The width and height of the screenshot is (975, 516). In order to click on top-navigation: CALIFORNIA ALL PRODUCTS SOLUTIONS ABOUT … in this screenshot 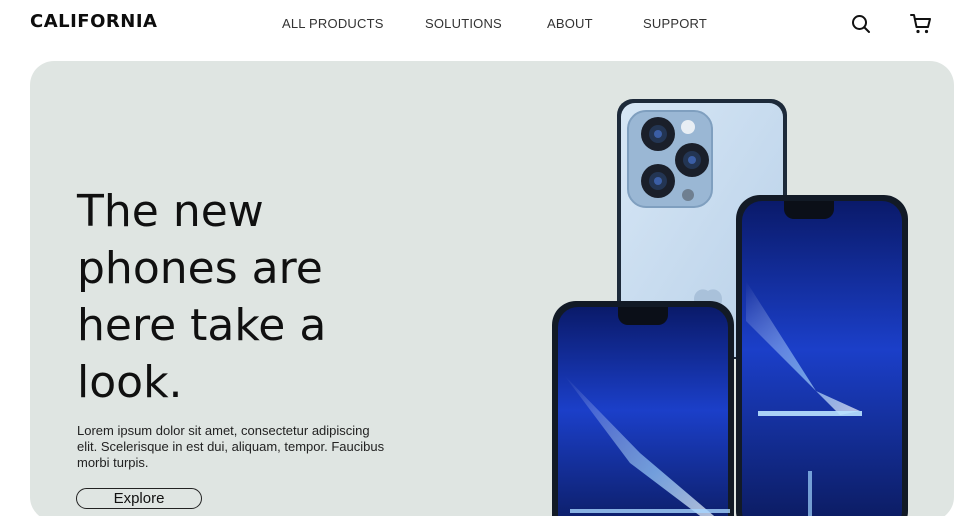, I will do `click(487, 28)`.